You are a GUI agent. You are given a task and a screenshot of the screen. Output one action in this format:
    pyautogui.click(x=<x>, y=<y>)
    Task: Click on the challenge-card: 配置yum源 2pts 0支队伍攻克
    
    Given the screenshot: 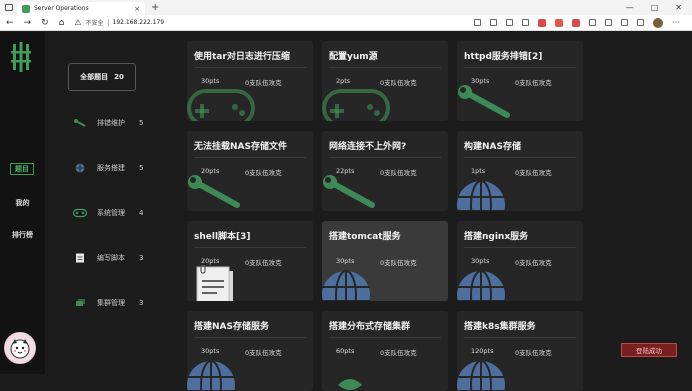 What is the action you would take?
    pyautogui.click(x=385, y=81)
    